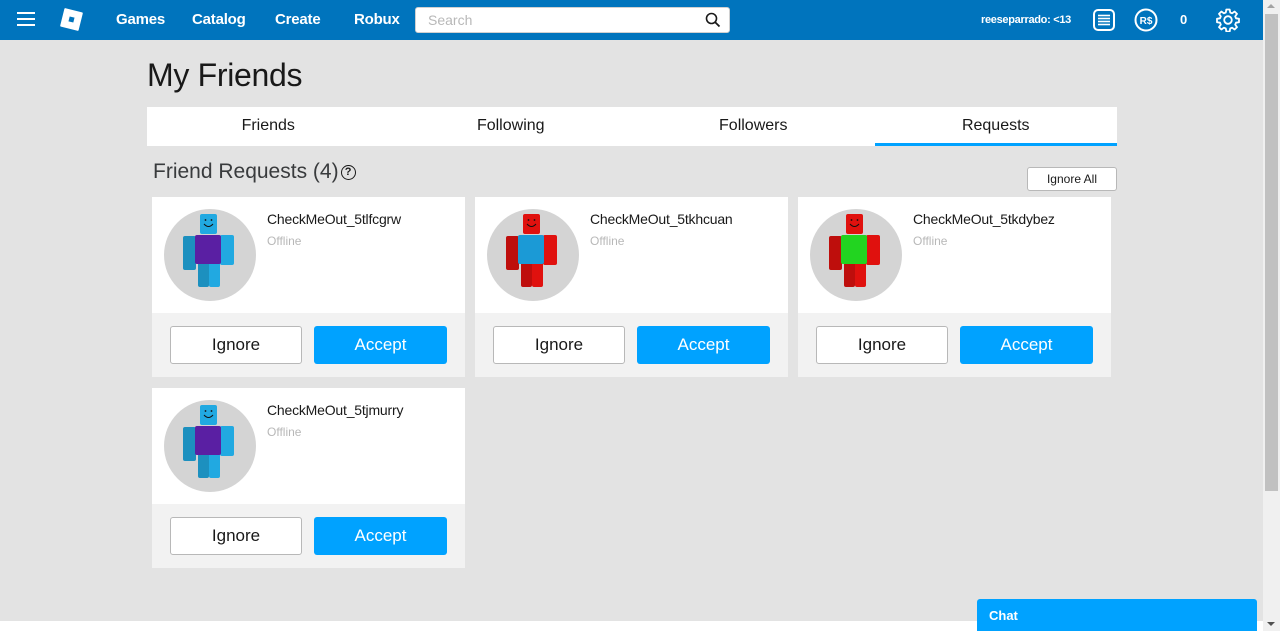 This screenshot has width=1280, height=631. I want to click on request-username: CheckMeOut_5tkhcuan, so click(661, 219).